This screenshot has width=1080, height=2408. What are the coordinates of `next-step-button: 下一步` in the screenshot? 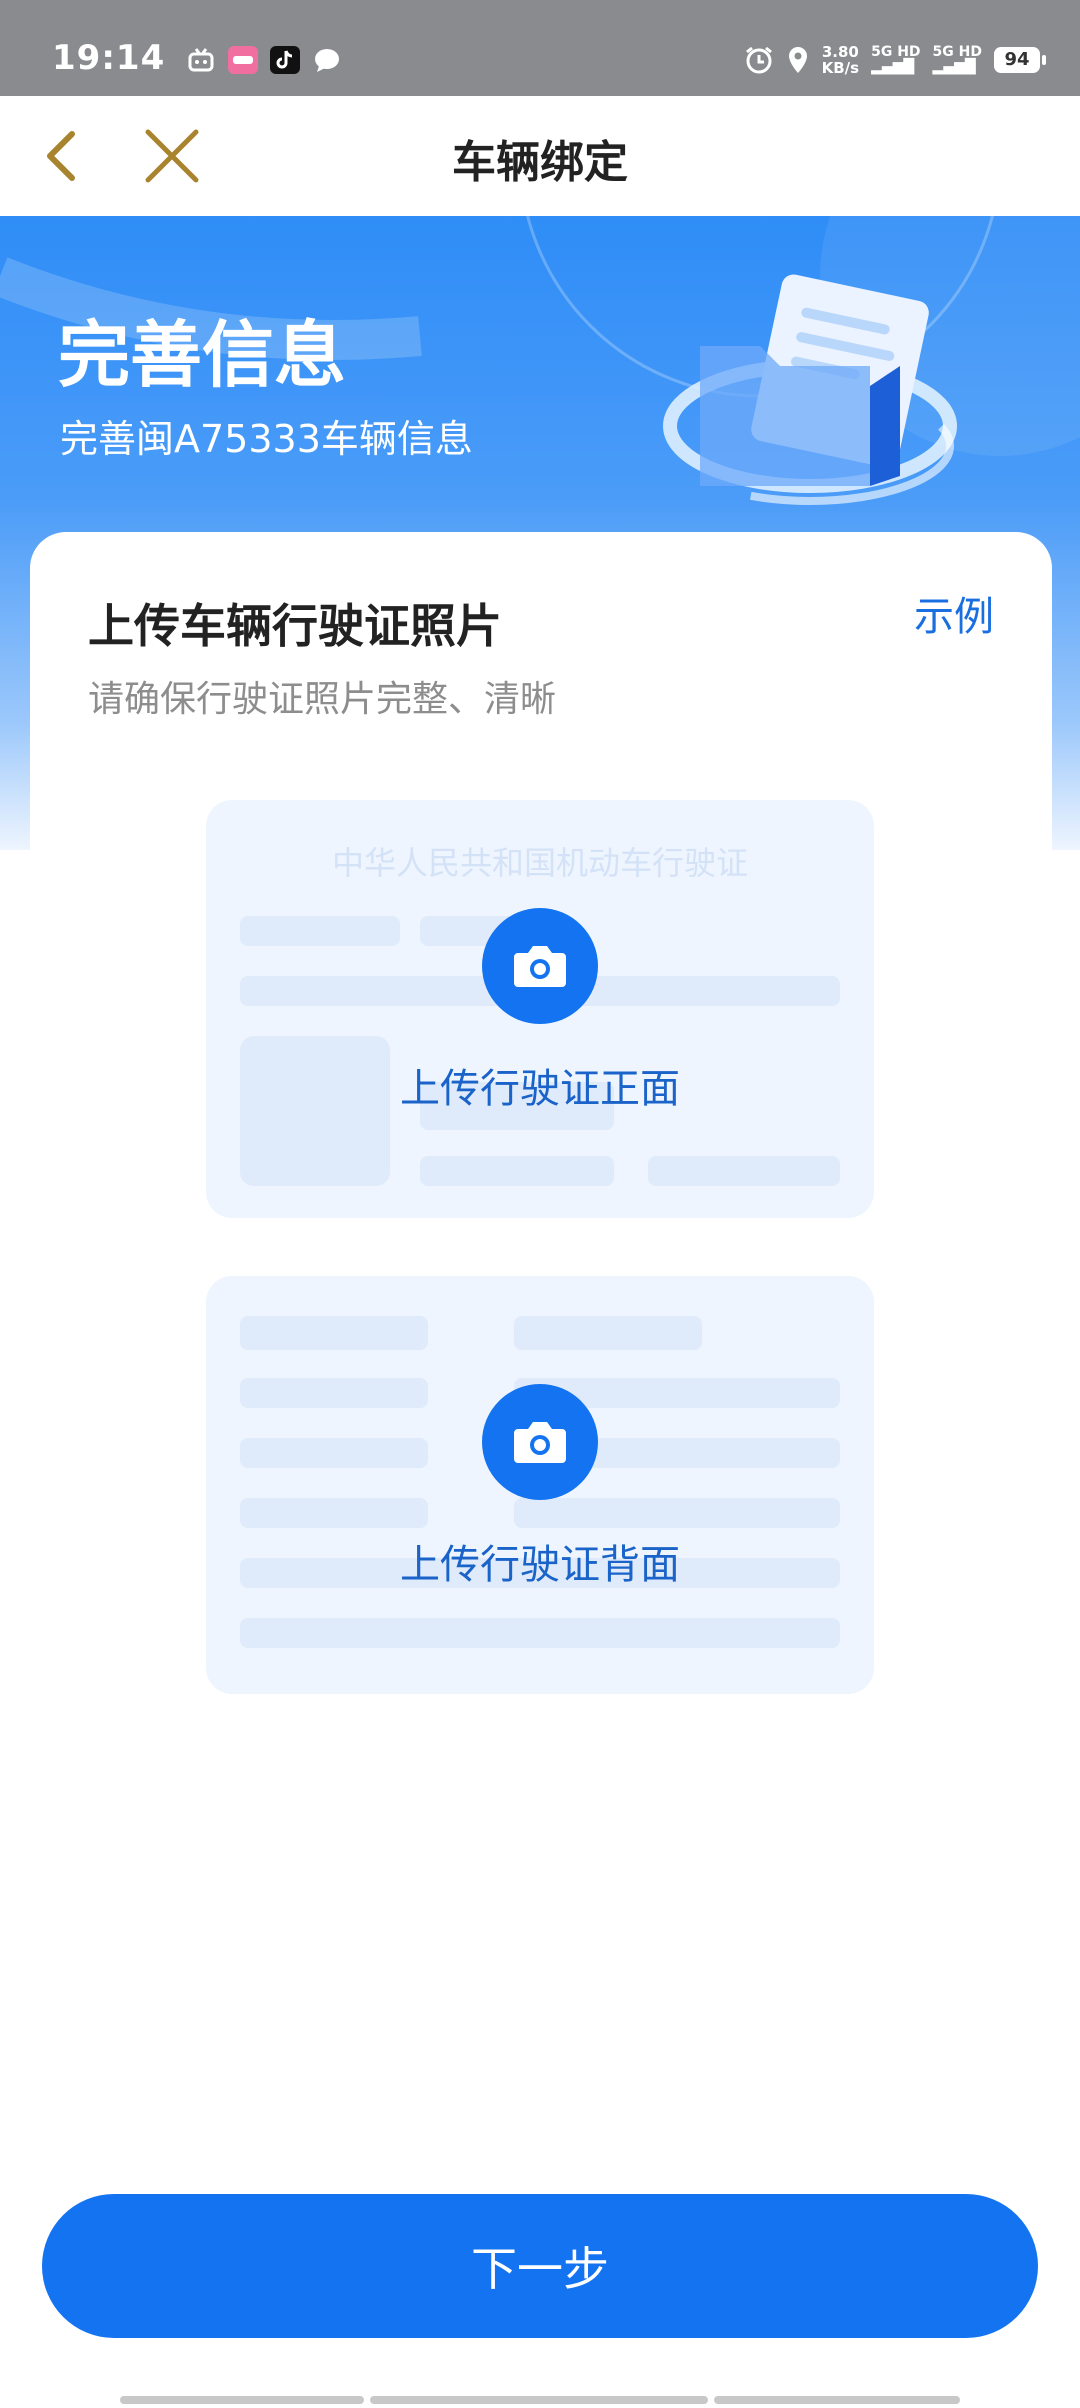 It's located at (540, 2266).